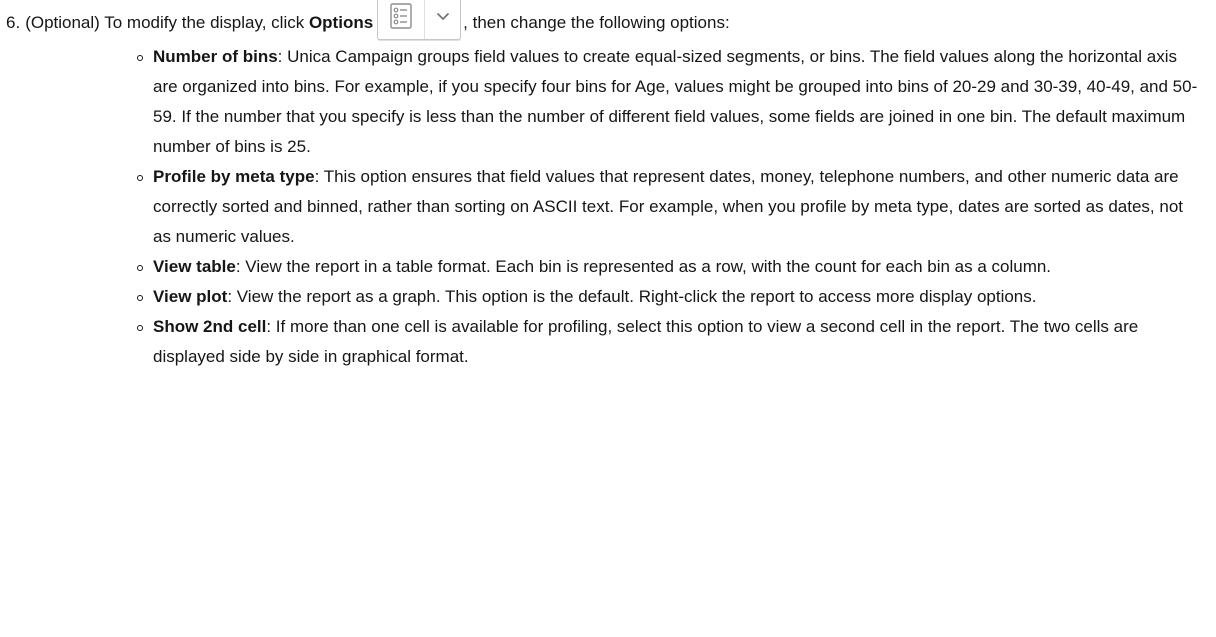  I want to click on option-term: Profile by meta type, so click(234, 176).